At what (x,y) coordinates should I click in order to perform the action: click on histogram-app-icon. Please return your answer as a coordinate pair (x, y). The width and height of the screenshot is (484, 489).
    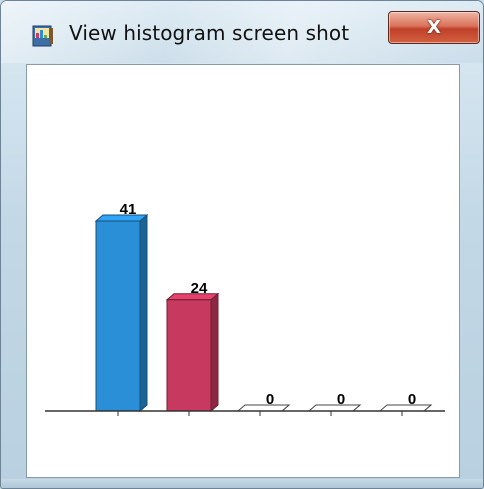
    Looking at the image, I should click on (42, 36).